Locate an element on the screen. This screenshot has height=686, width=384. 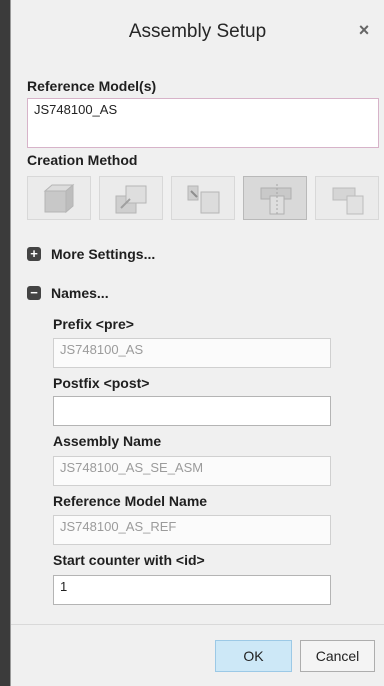
assembly-name-field: JS748100_AS_SE_ASM is located at coordinates (192, 471).